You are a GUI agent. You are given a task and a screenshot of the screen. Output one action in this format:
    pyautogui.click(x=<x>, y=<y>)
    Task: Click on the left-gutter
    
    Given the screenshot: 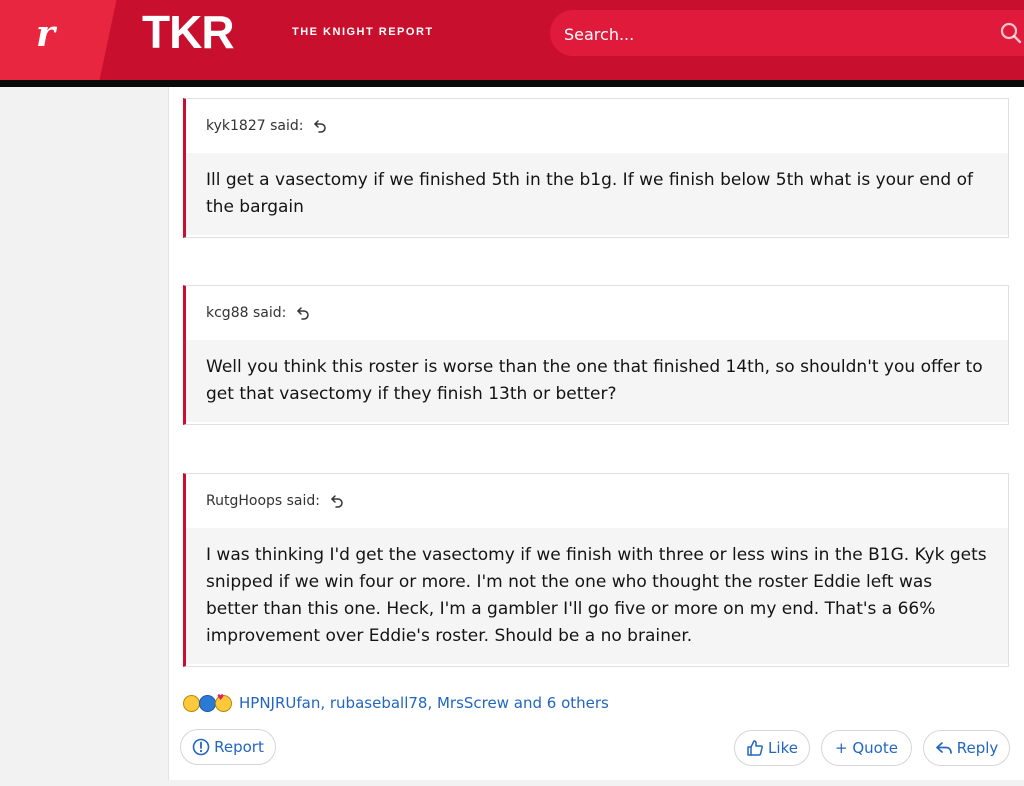 What is the action you would take?
    pyautogui.click(x=84, y=436)
    